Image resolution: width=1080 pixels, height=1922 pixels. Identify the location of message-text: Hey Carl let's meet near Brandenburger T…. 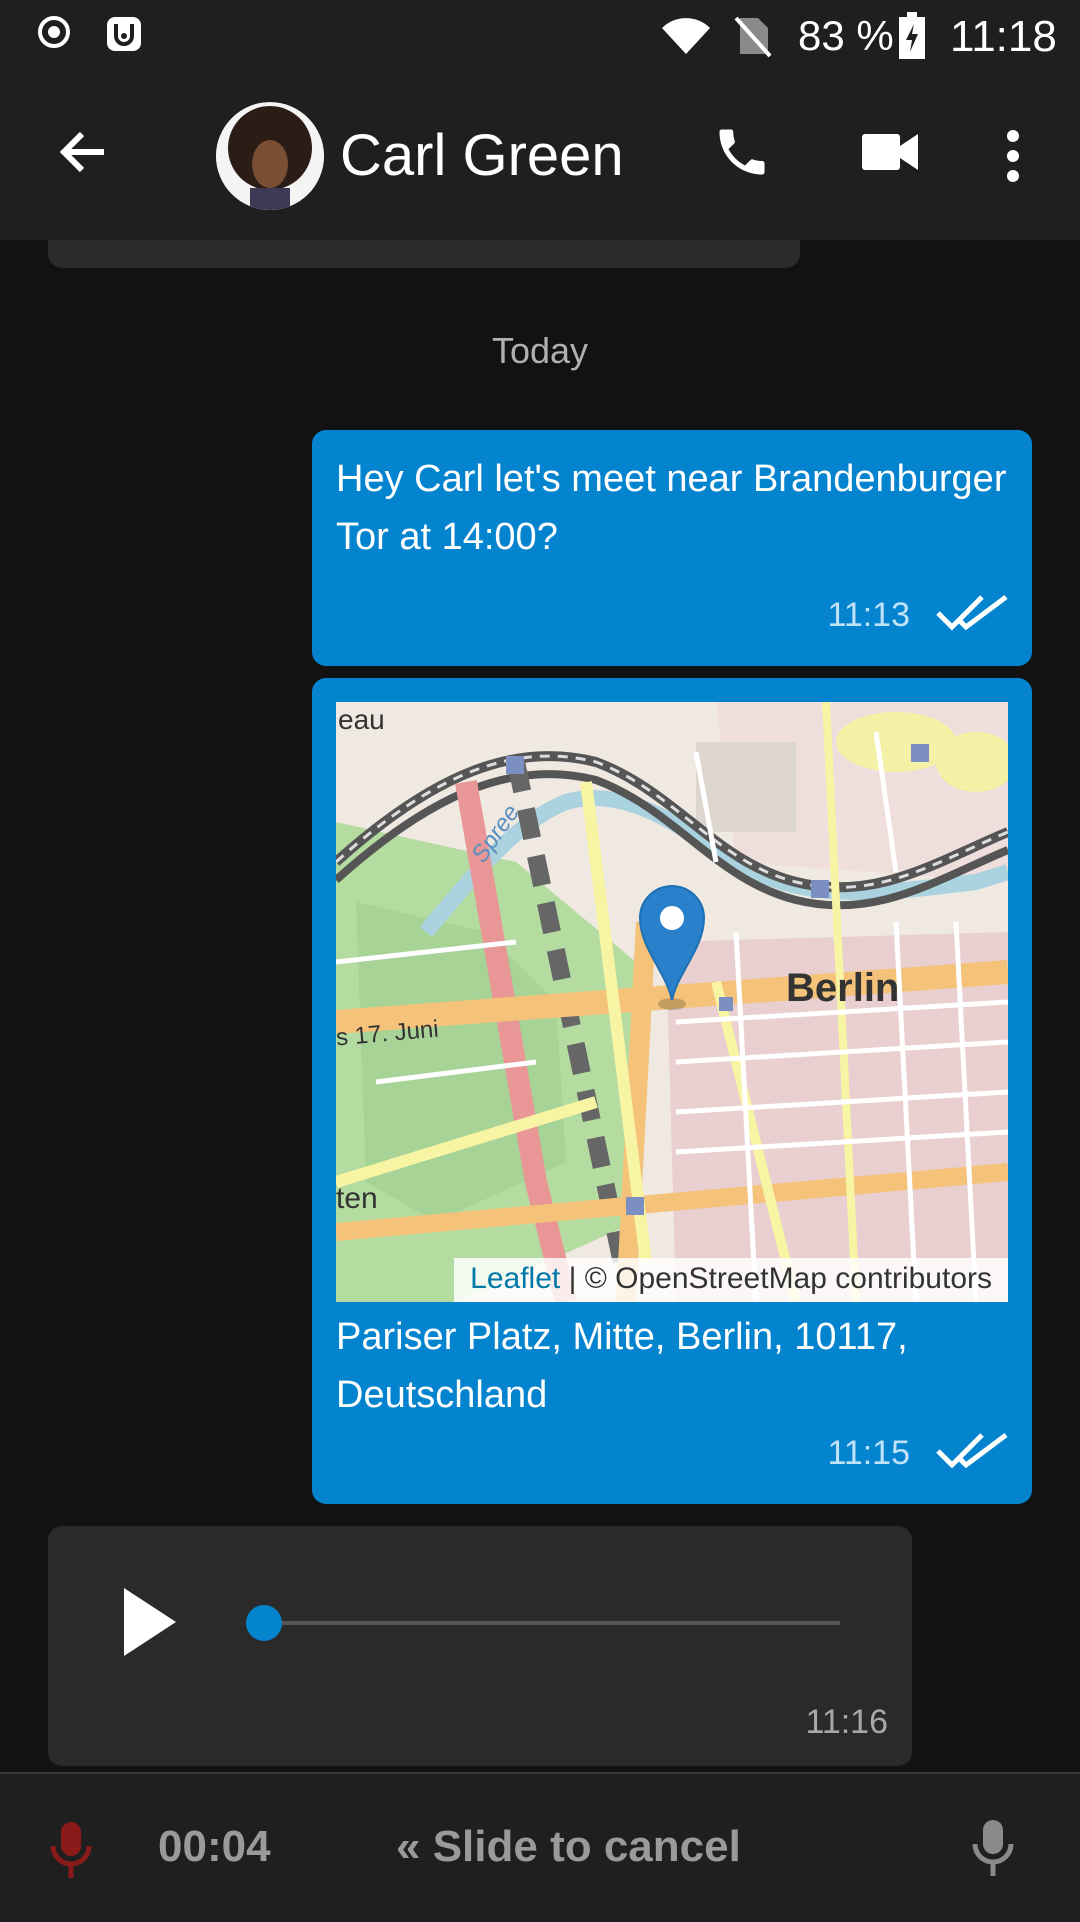
(671, 508).